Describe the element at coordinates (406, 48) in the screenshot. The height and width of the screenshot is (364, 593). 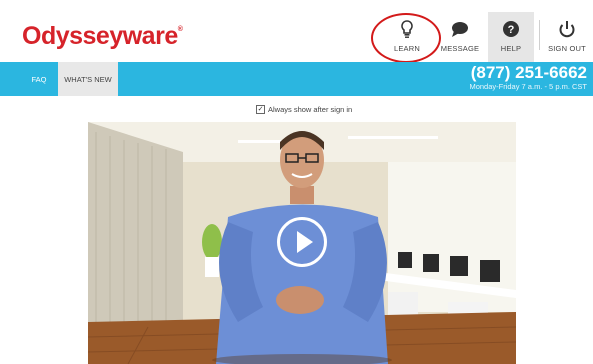
I see `learn-label: LEARN` at that location.